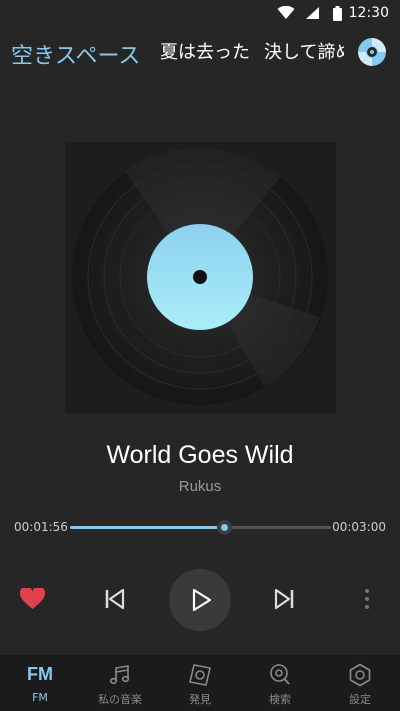 This screenshot has width=400, height=711. I want to click on nav-search: 検索, so click(280, 683).